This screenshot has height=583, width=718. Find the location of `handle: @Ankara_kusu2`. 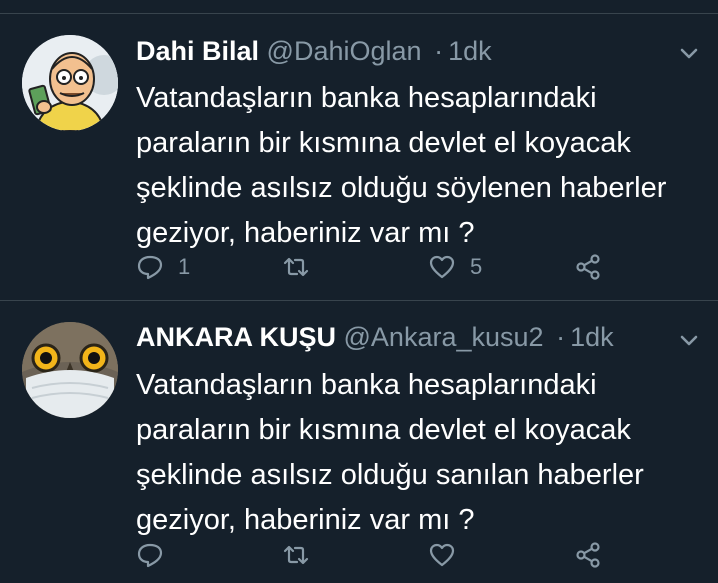

handle: @Ankara_kusu2 is located at coordinates (444, 337).